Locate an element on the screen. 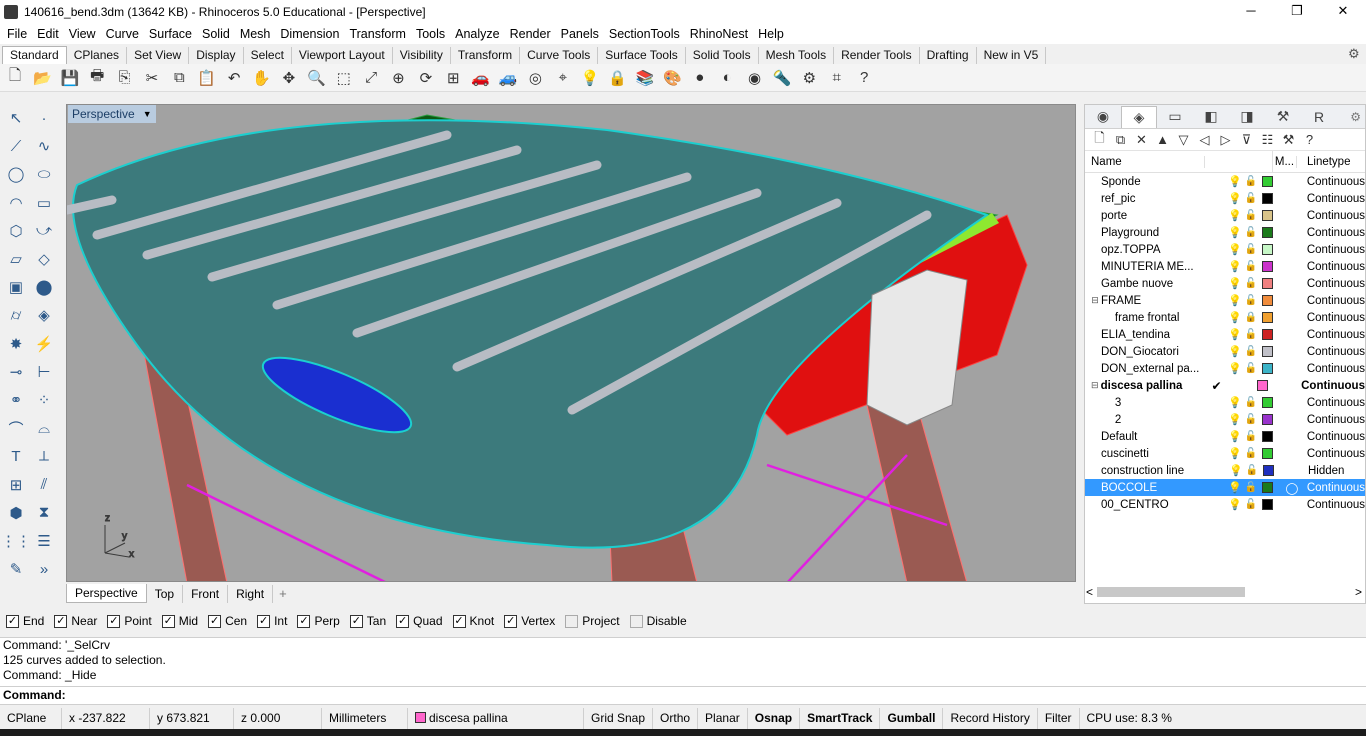 The image size is (1366, 736). menu-file: File is located at coordinates (17, 34).